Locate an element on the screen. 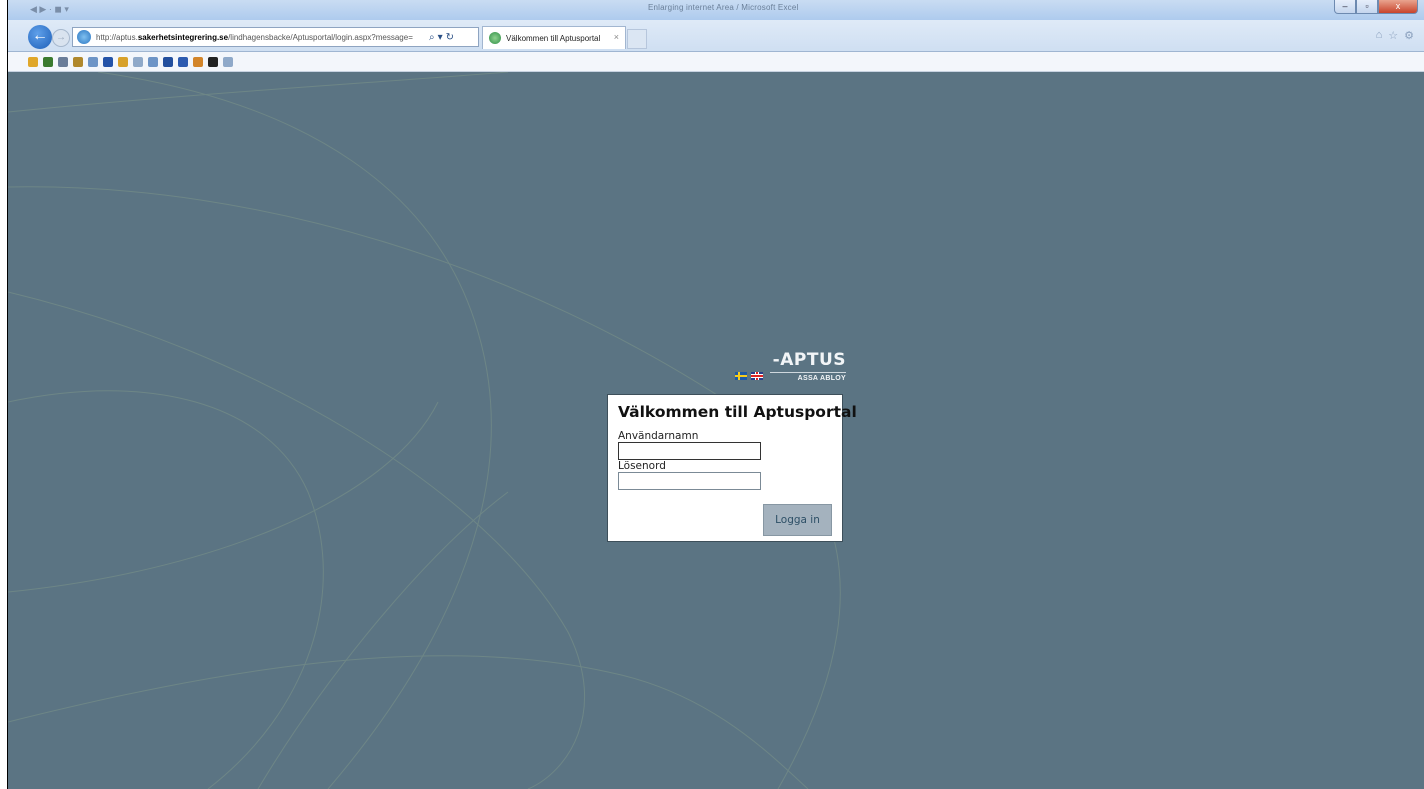 This screenshot has width=1424, height=789. english-flag-icon is located at coordinates (757, 376).